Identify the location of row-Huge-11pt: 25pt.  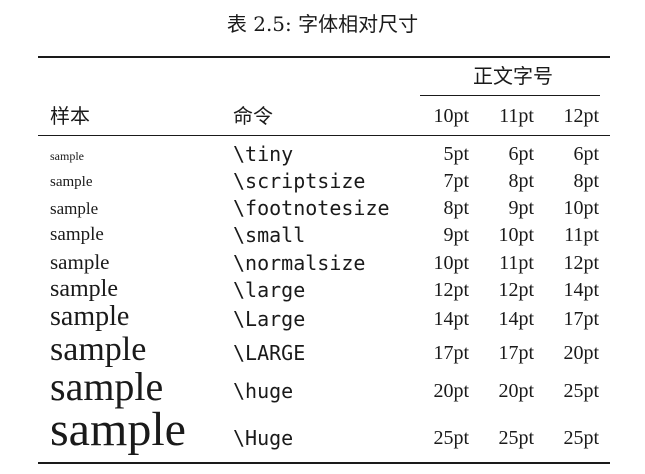
(516, 438).